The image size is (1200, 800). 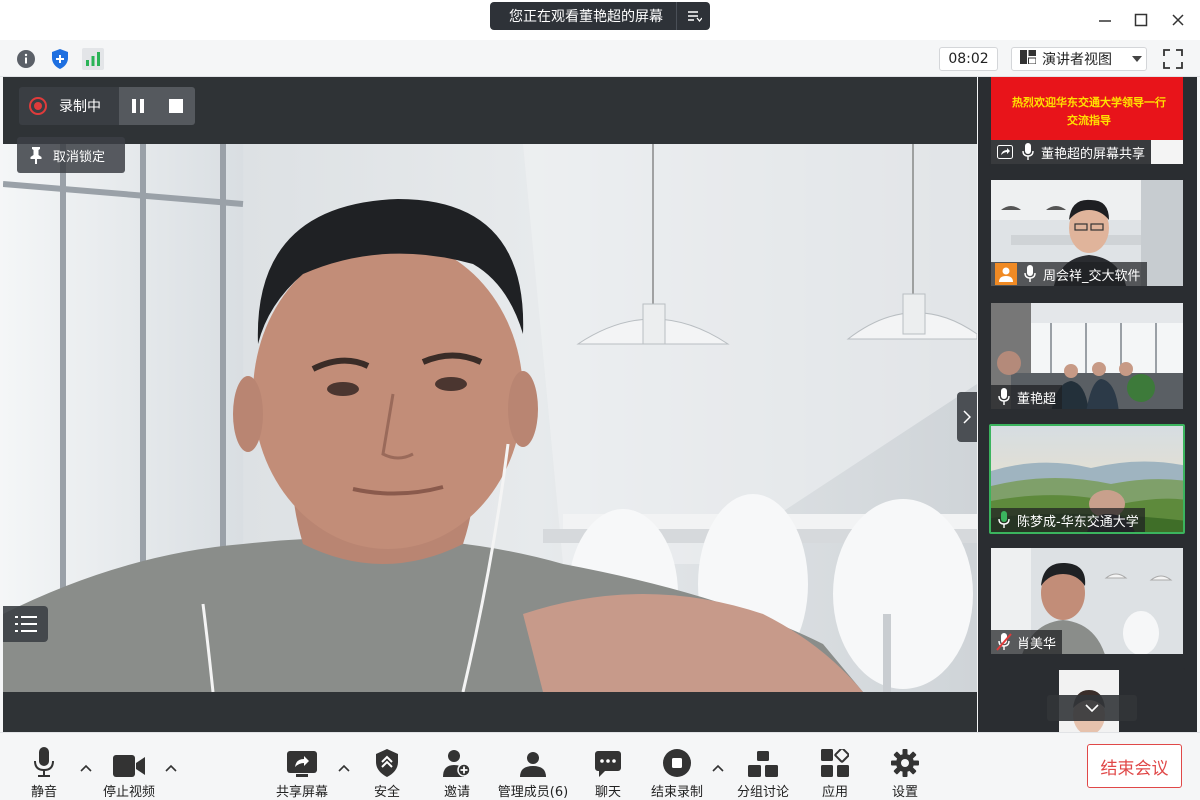 I want to click on add-user-icon, so click(x=457, y=762).